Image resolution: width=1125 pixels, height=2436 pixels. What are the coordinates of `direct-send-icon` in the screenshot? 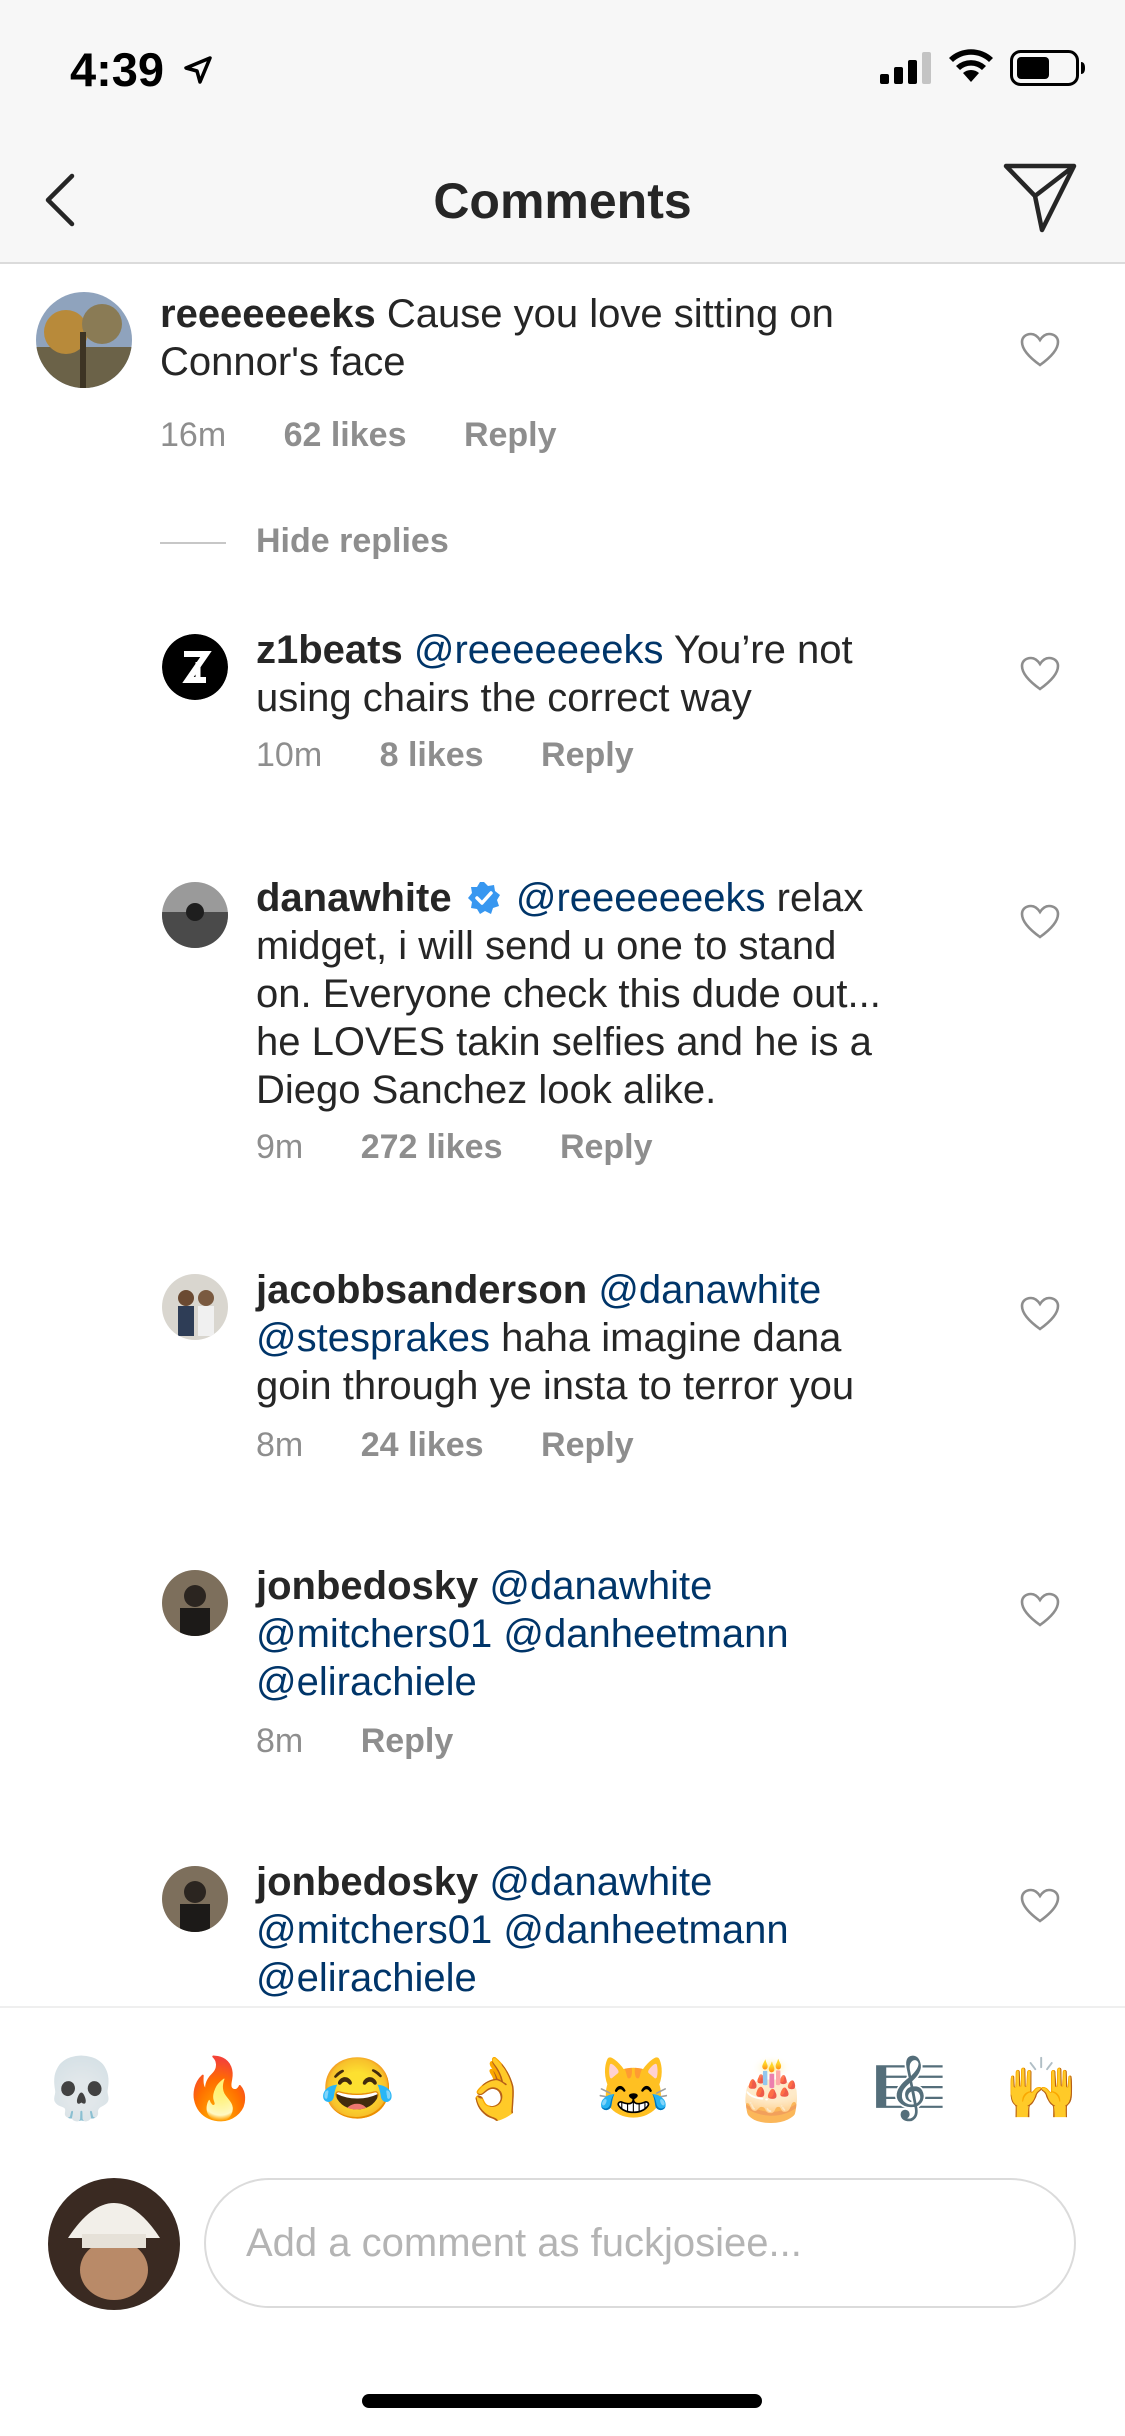 It's located at (1040, 197).